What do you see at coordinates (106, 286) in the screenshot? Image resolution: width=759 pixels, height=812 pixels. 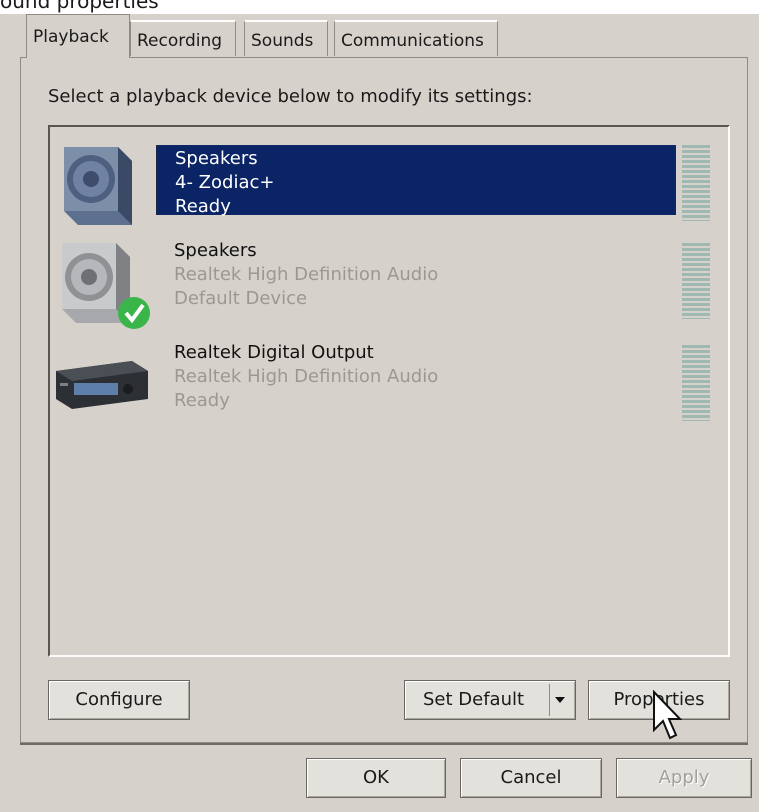 I see `speaker-default-icon` at bounding box center [106, 286].